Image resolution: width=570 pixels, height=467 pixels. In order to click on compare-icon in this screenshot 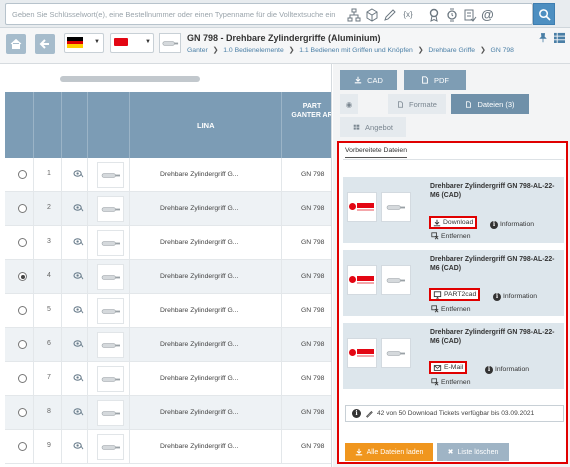, I will do `click(433, 14)`.